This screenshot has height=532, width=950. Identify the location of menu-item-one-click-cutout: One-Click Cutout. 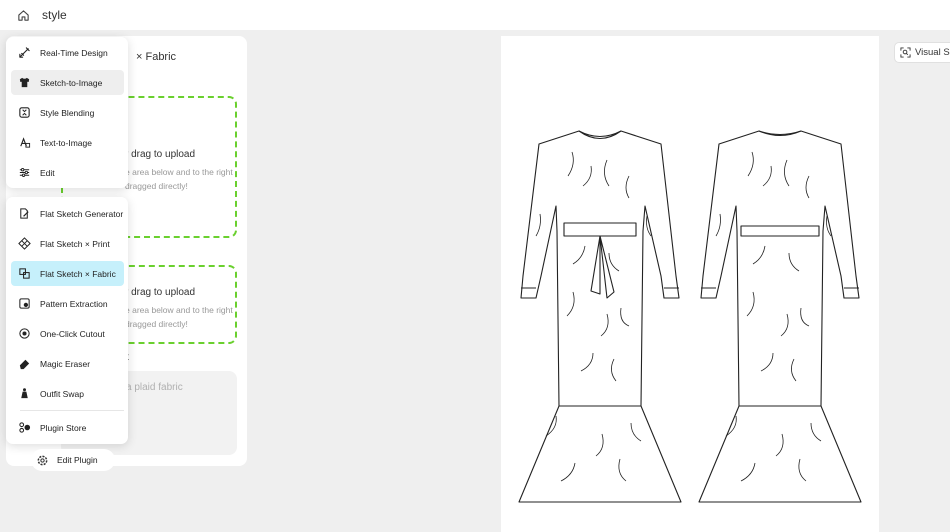
(67, 333).